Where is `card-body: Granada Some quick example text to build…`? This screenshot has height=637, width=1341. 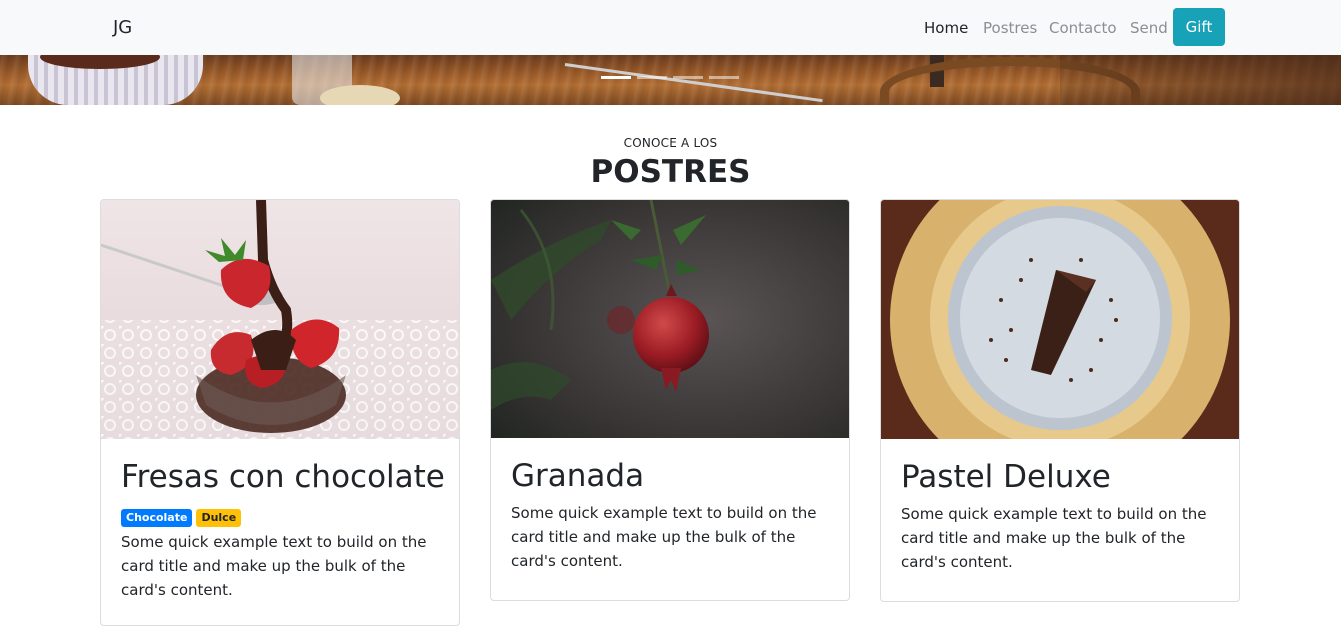 card-body: Granada Some quick example text to build… is located at coordinates (671, 515).